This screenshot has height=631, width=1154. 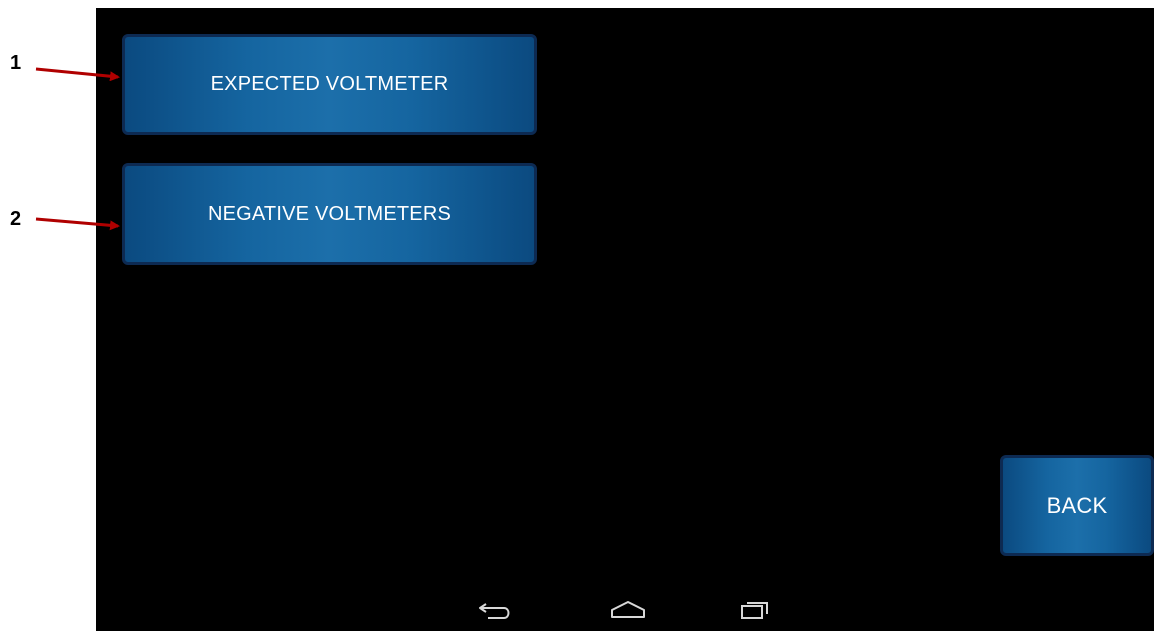 I want to click on expected-voltmeter-button: EXPECTED VOLTMETER, so click(x=329, y=84).